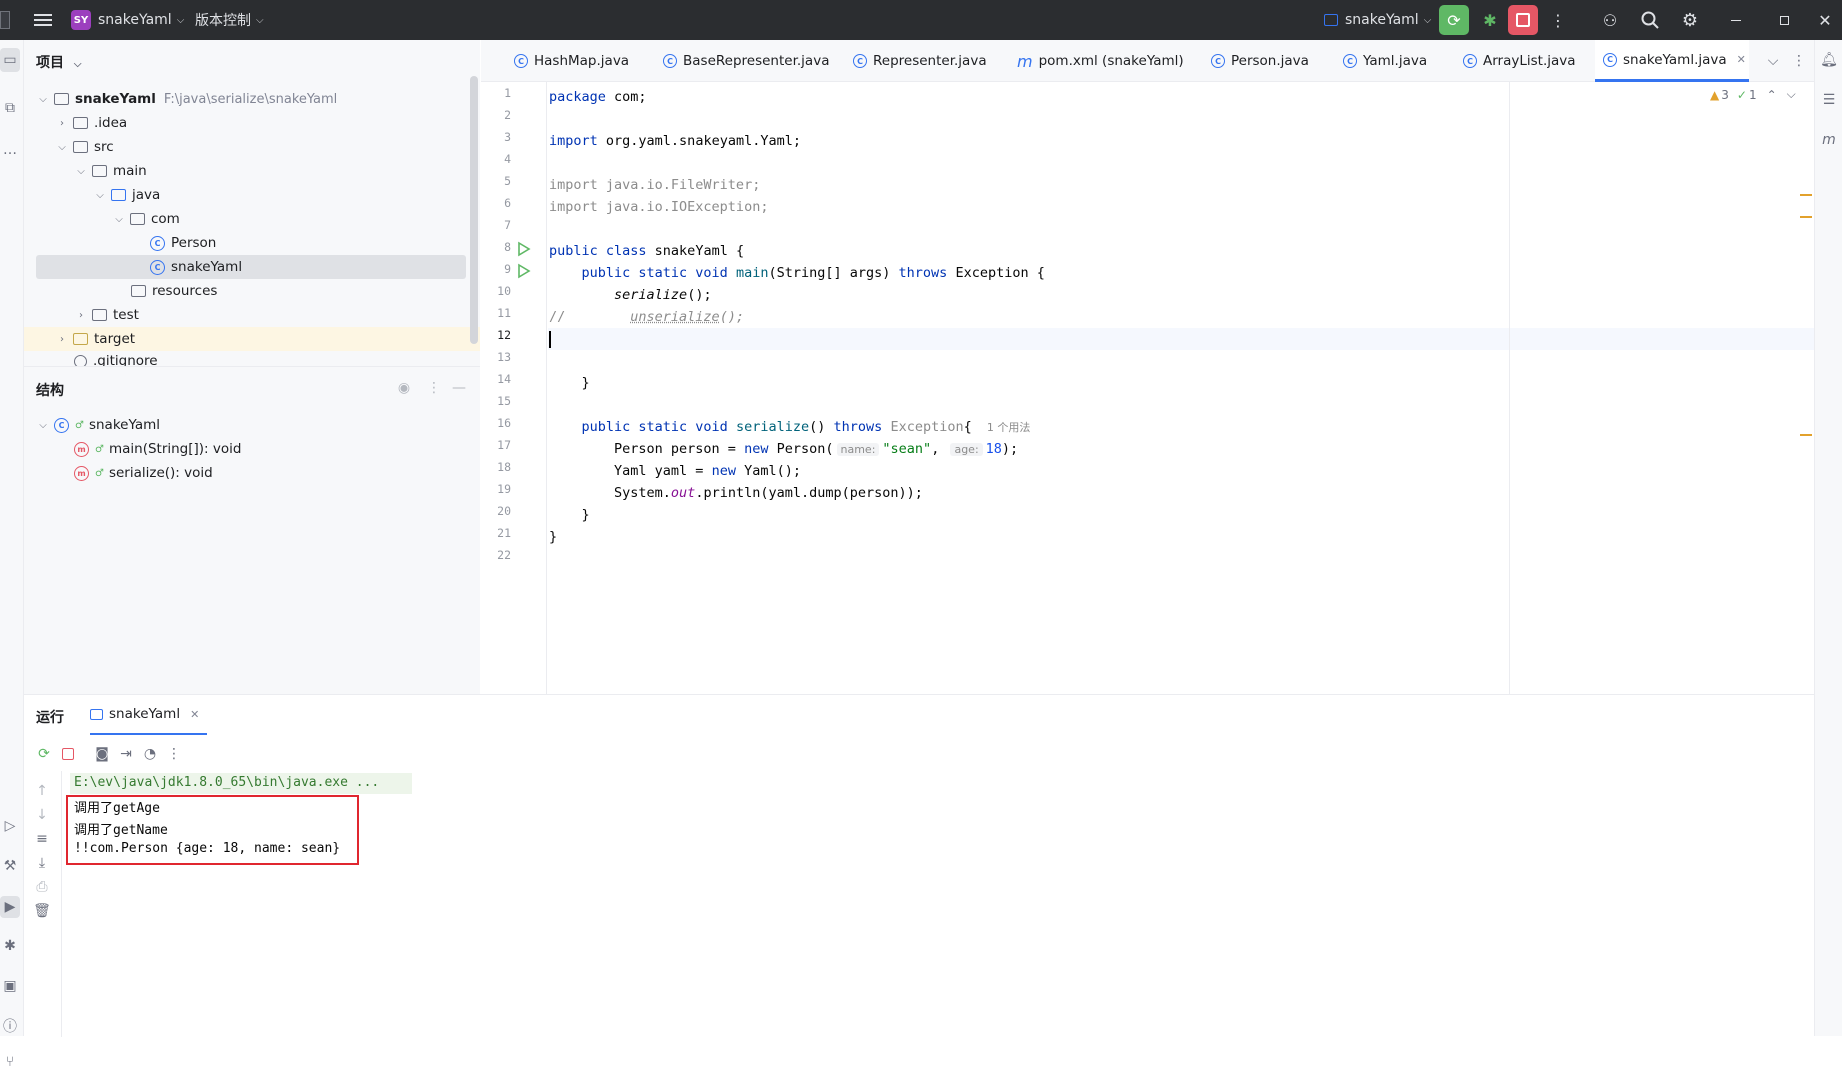  Describe the element at coordinates (183, 243) in the screenshot. I see `tree-item-person: C Person` at that location.